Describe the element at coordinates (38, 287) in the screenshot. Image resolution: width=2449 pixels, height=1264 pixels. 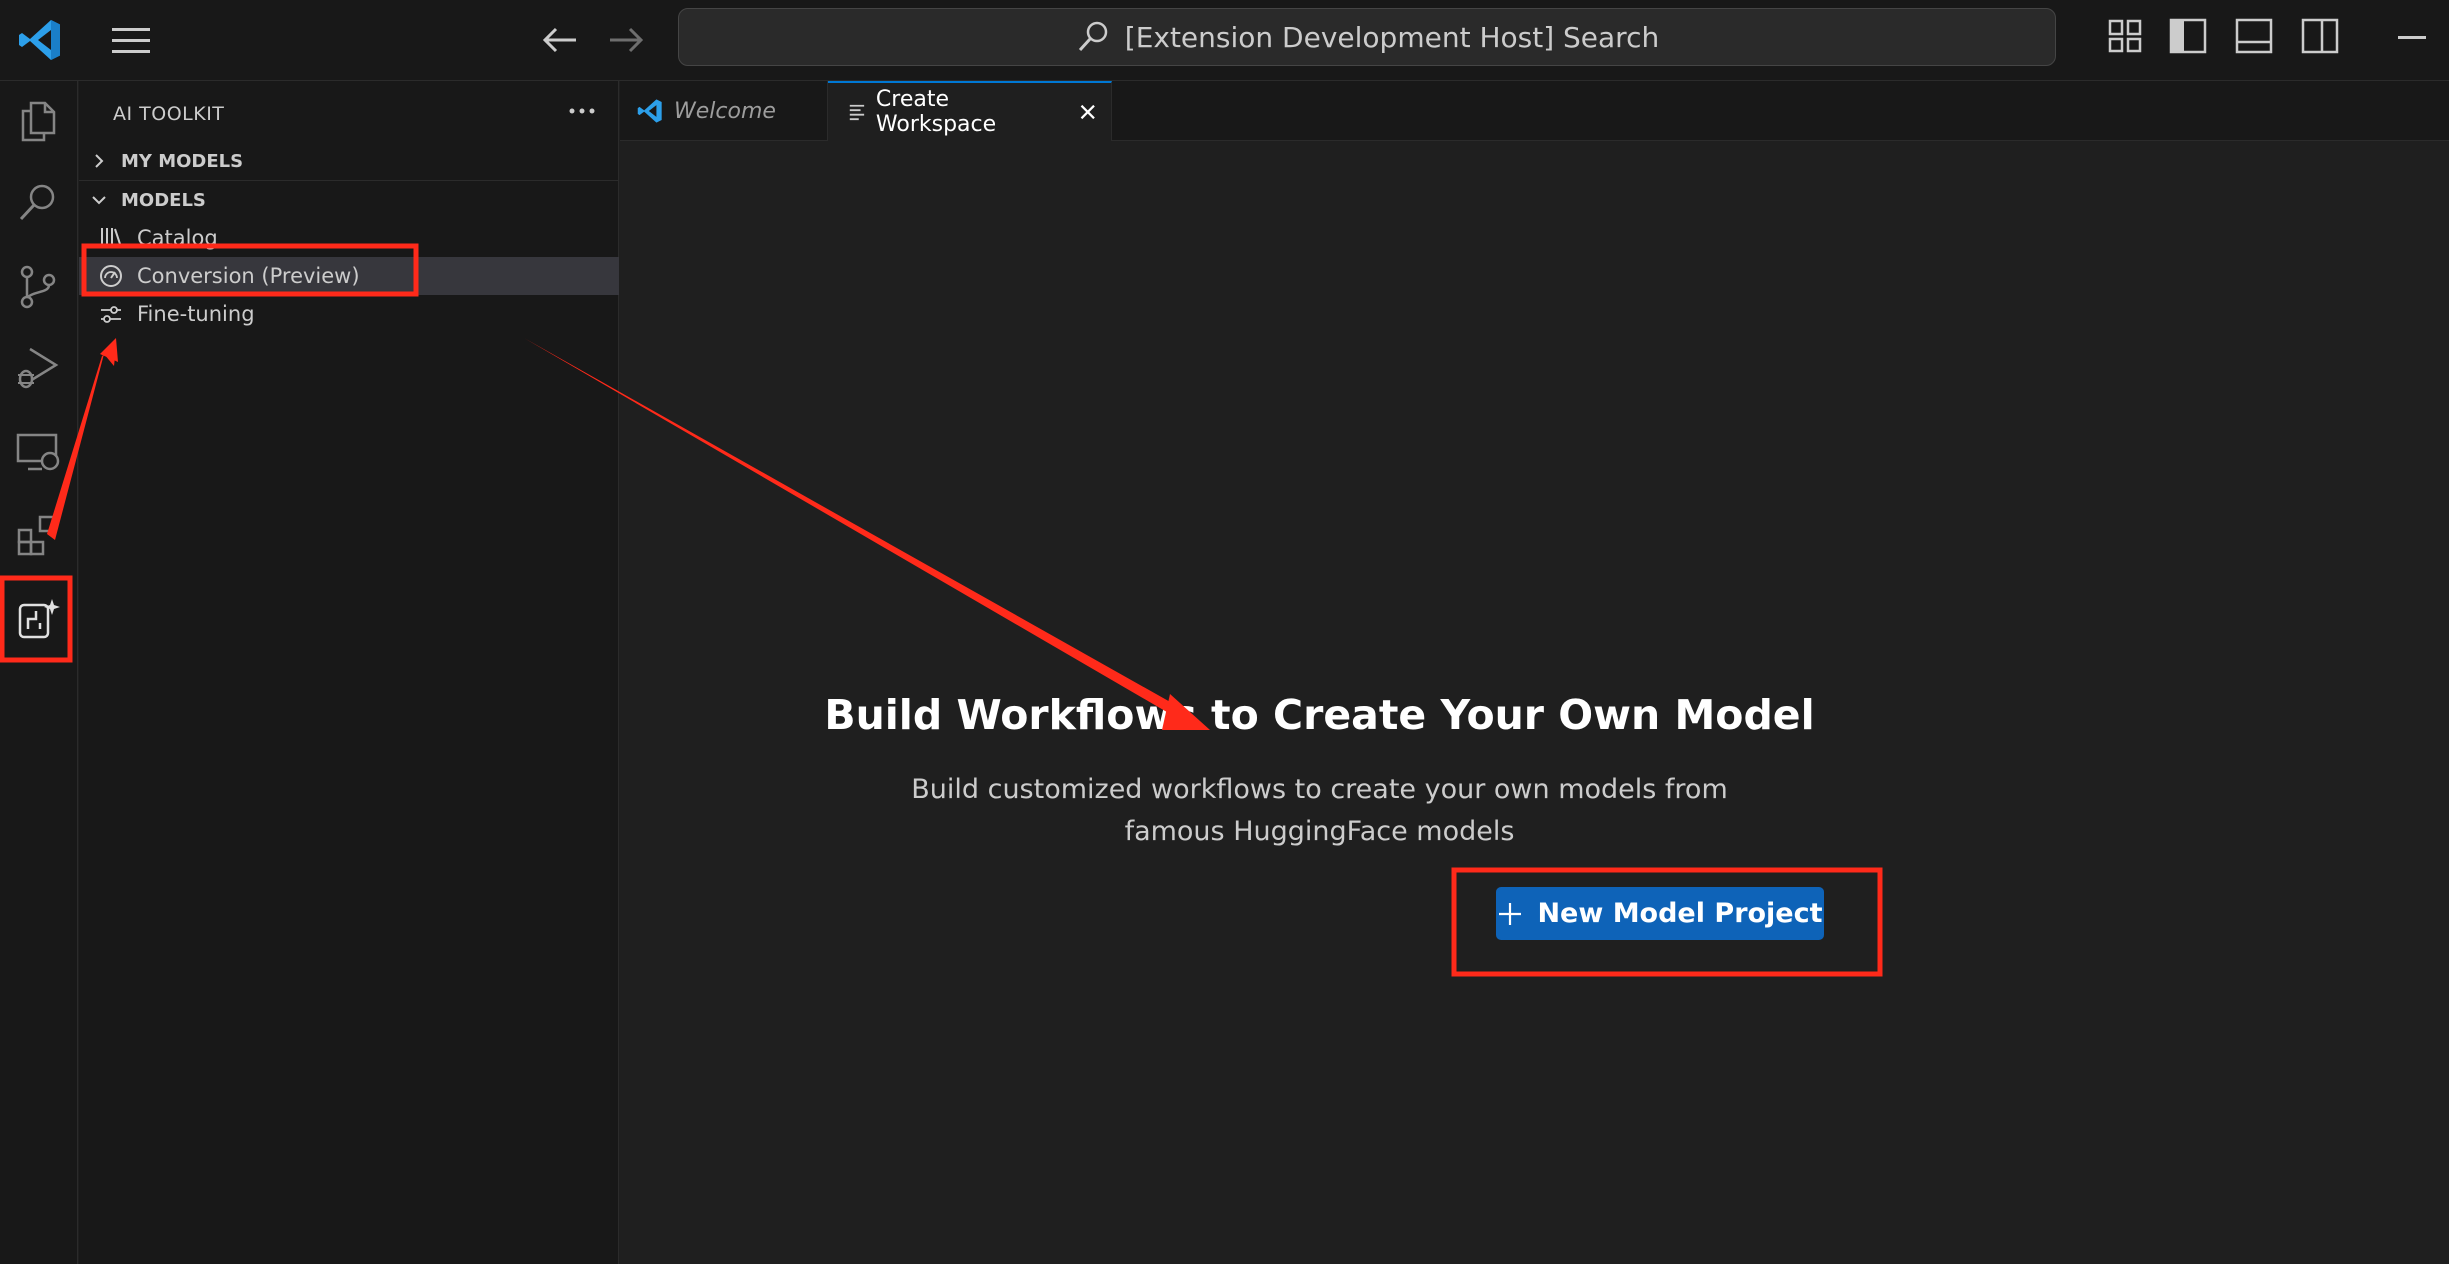
I see `source-control-icon` at that location.